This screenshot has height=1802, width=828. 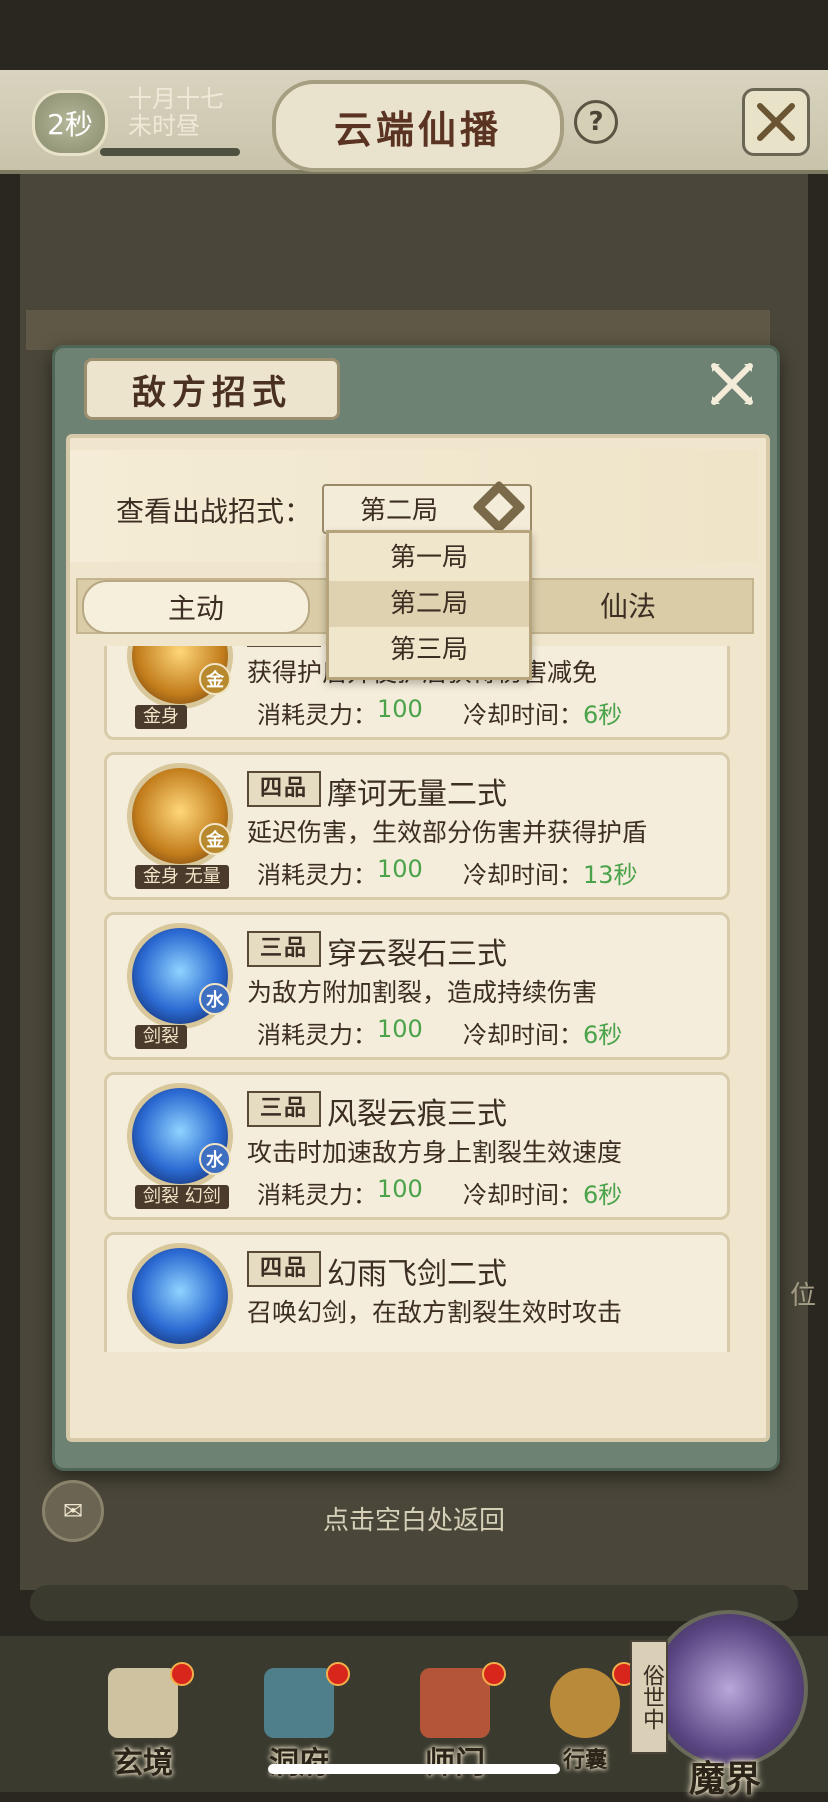 I want to click on tab-active-label: 主动, so click(x=195, y=608).